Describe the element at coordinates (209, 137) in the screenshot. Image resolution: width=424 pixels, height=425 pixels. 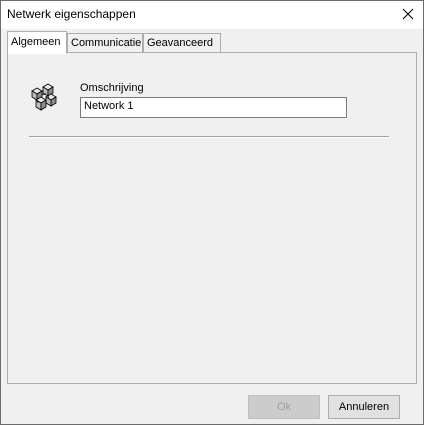
I see `separator-line` at that location.